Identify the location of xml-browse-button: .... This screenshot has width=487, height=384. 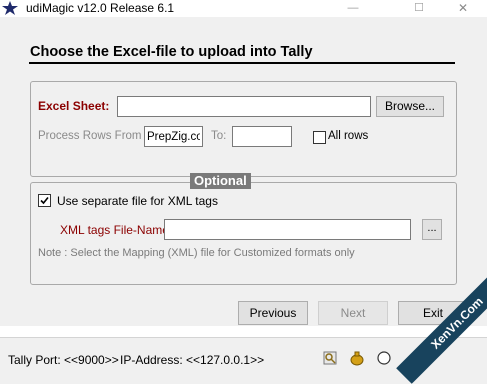
(432, 229).